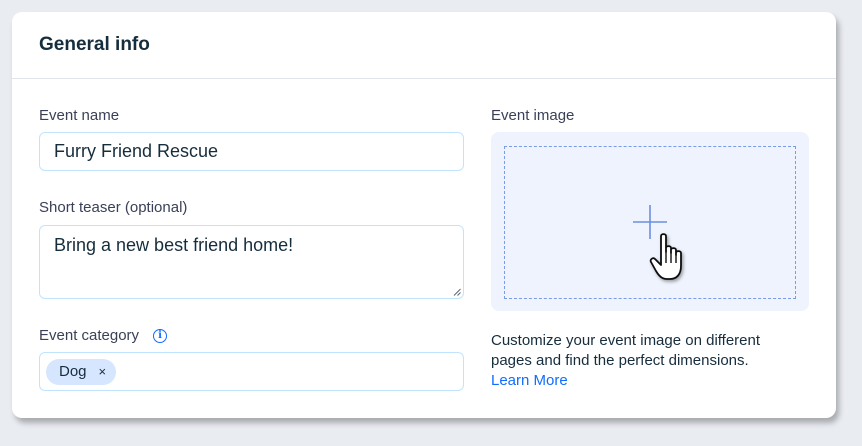 The width and height of the screenshot is (862, 446). What do you see at coordinates (136, 151) in the screenshot?
I see `event-name-value: Furry Friend Rescue` at bounding box center [136, 151].